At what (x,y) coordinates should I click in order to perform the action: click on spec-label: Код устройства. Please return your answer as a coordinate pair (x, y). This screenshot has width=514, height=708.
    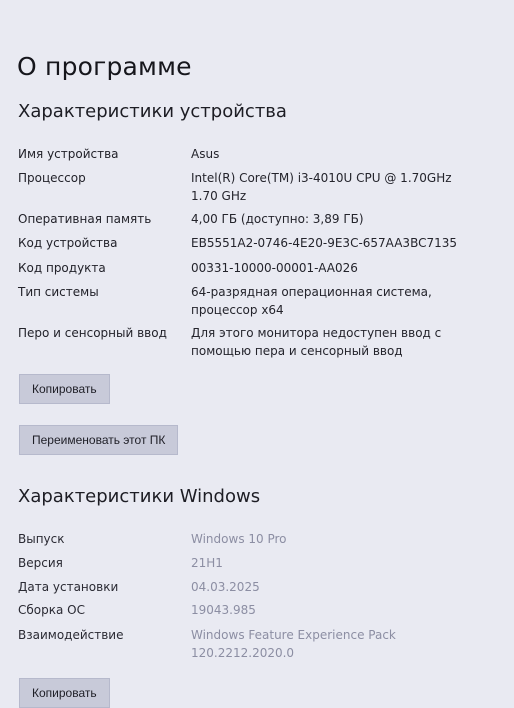
    Looking at the image, I should click on (68, 243).